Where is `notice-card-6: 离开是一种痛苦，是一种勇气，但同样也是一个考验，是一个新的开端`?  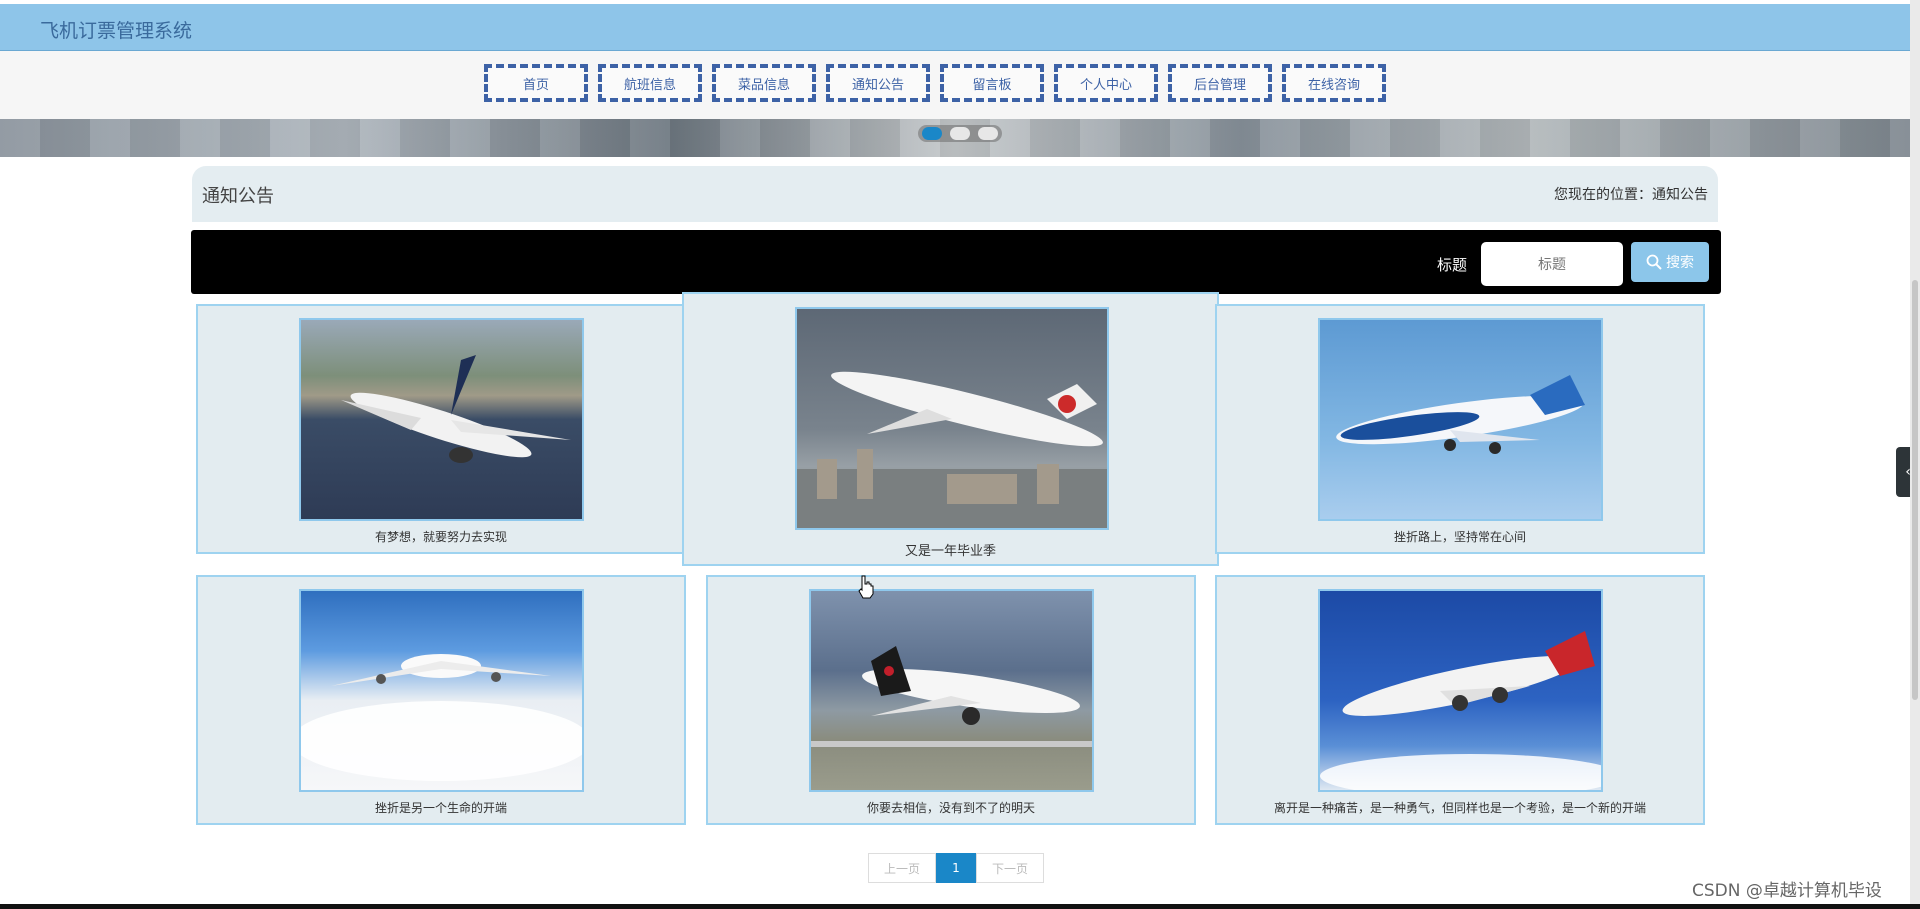
notice-card-6: 离开是一种痛苦，是一种勇气，但同样也是一个考验，是一个新的开端 is located at coordinates (1460, 700).